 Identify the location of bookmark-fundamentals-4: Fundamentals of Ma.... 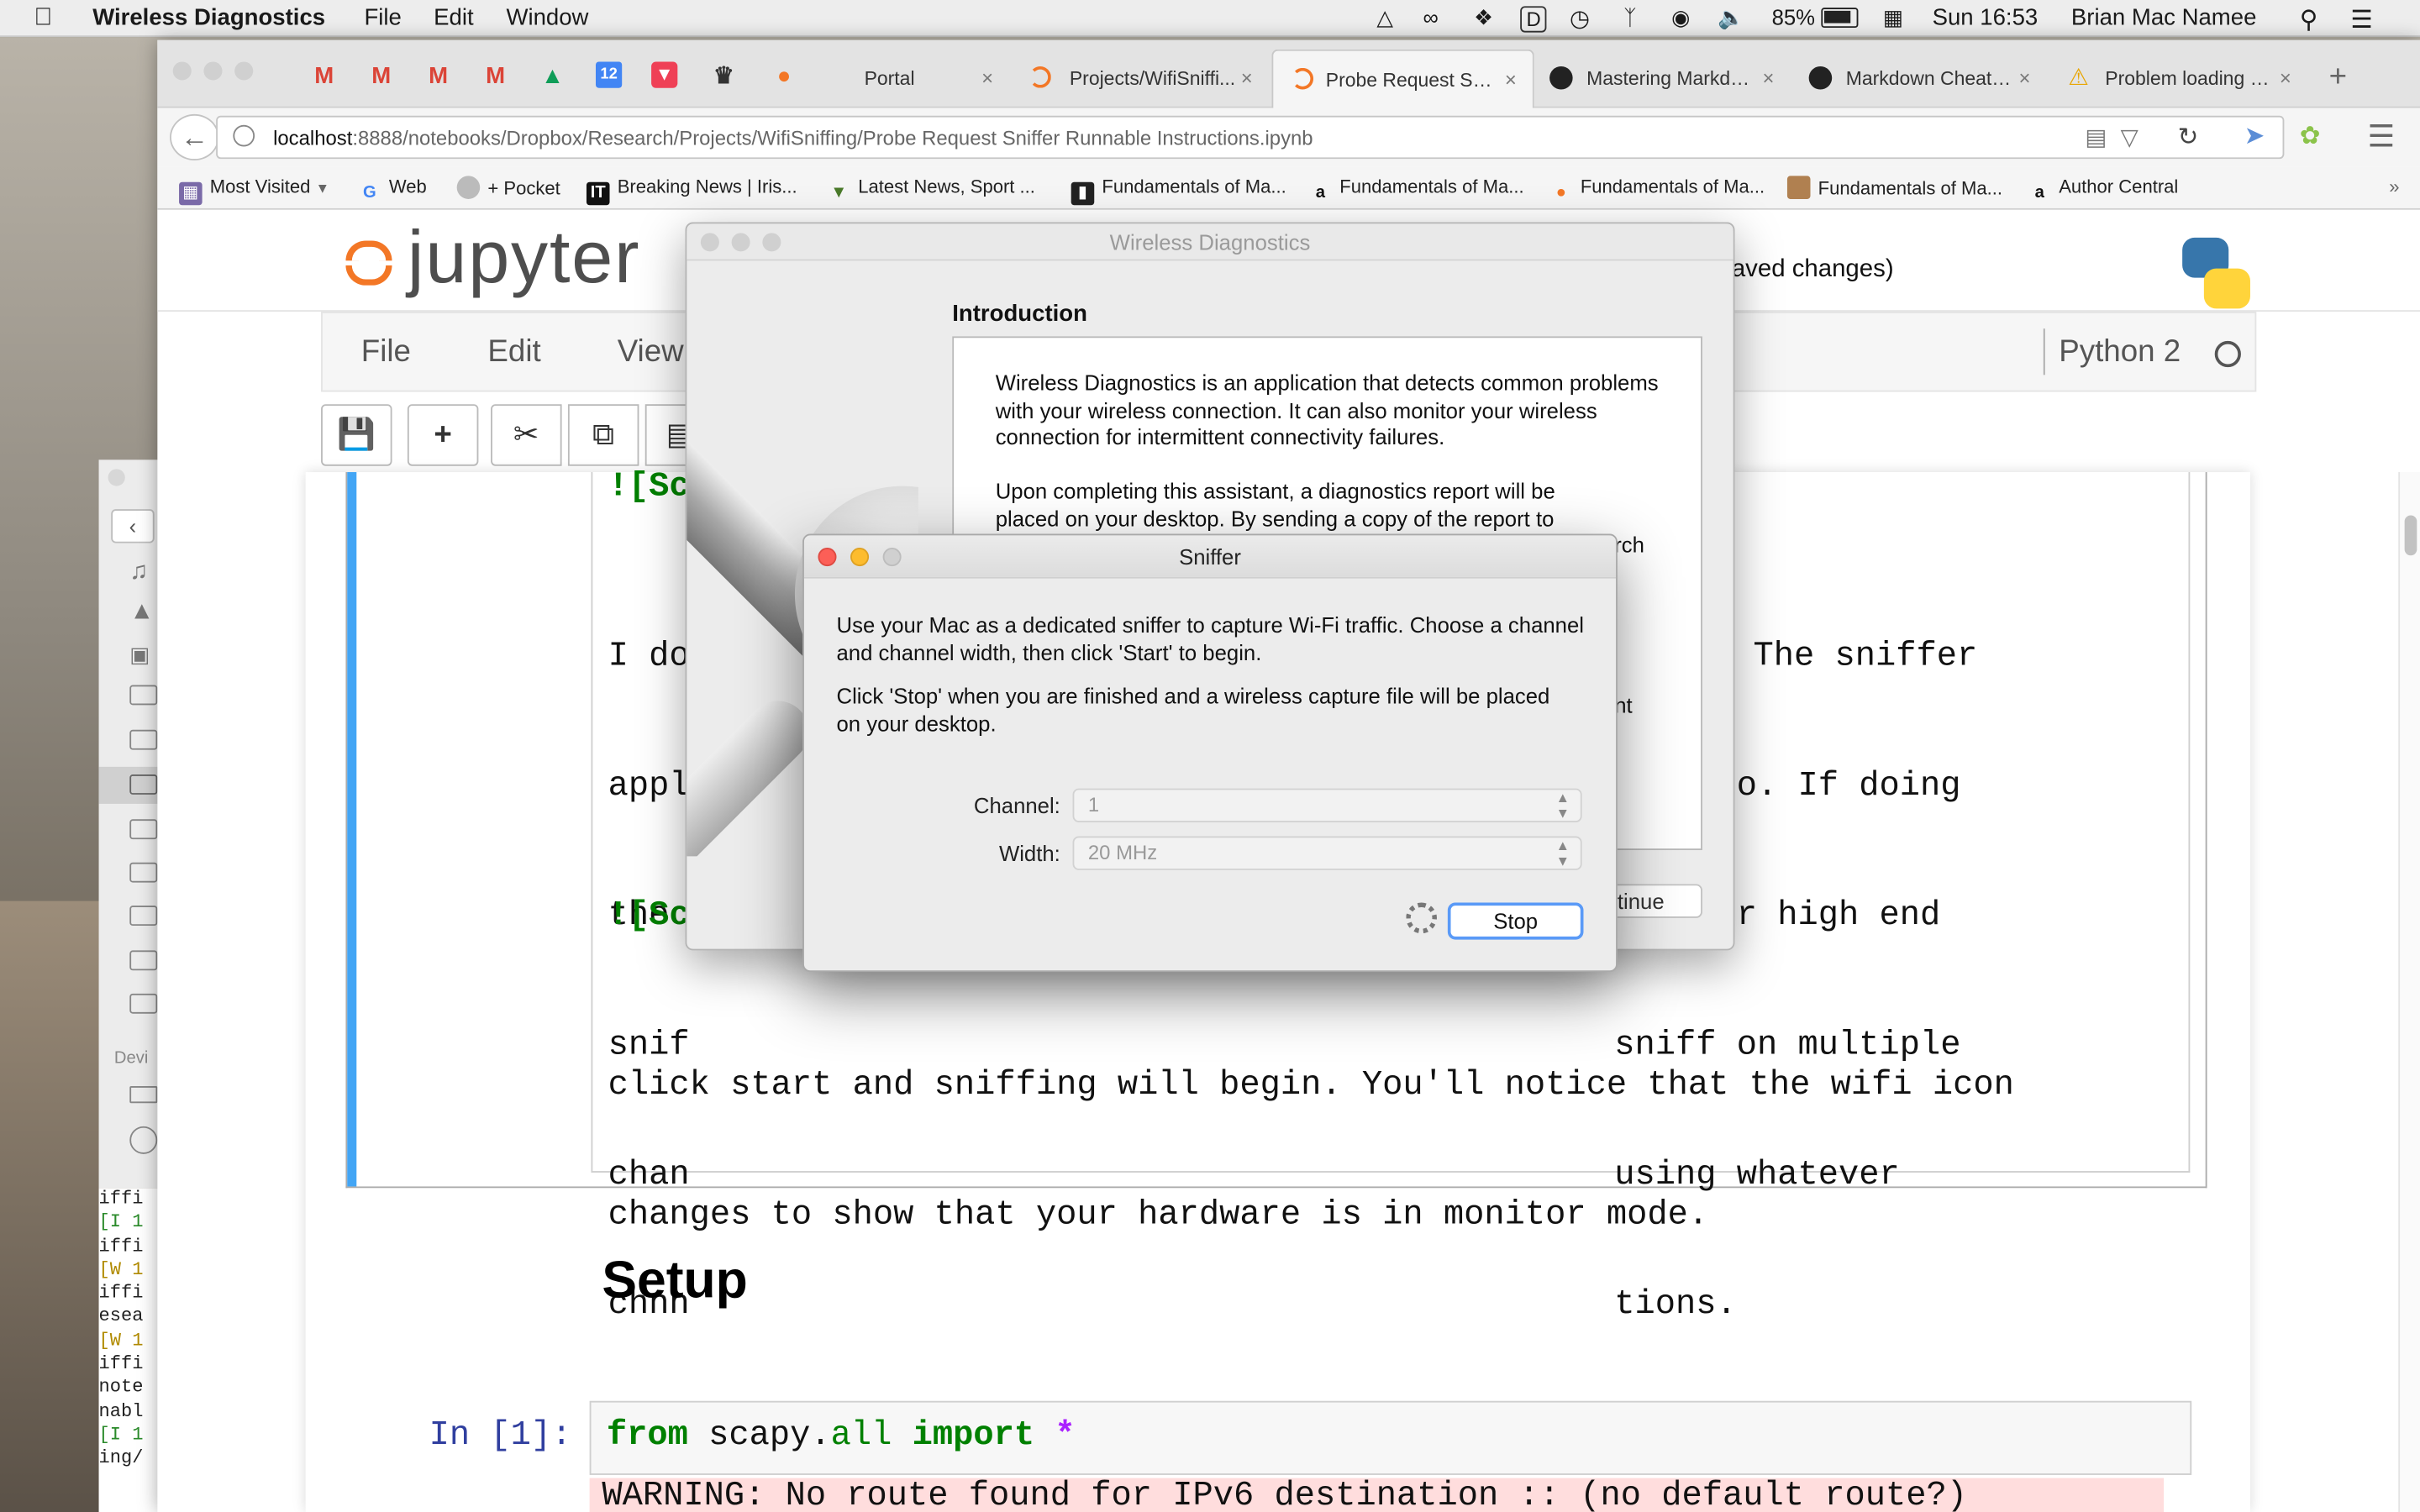
(1894, 187).